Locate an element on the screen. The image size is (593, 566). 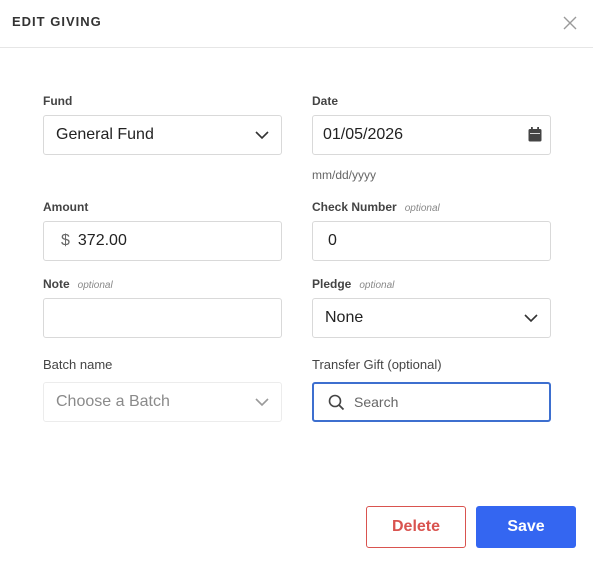
date-input: 01/05/2026 is located at coordinates (431, 135).